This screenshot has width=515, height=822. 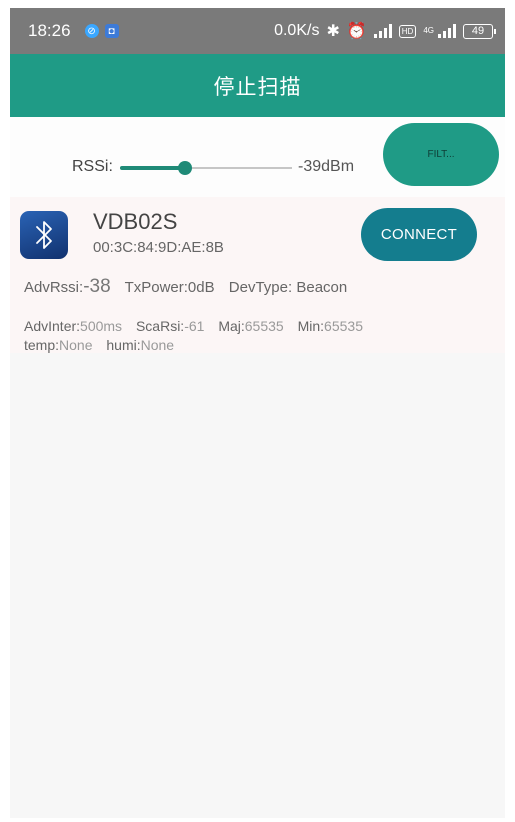 What do you see at coordinates (52, 326) in the screenshot?
I see `adv-inter-label: AdvInter:` at bounding box center [52, 326].